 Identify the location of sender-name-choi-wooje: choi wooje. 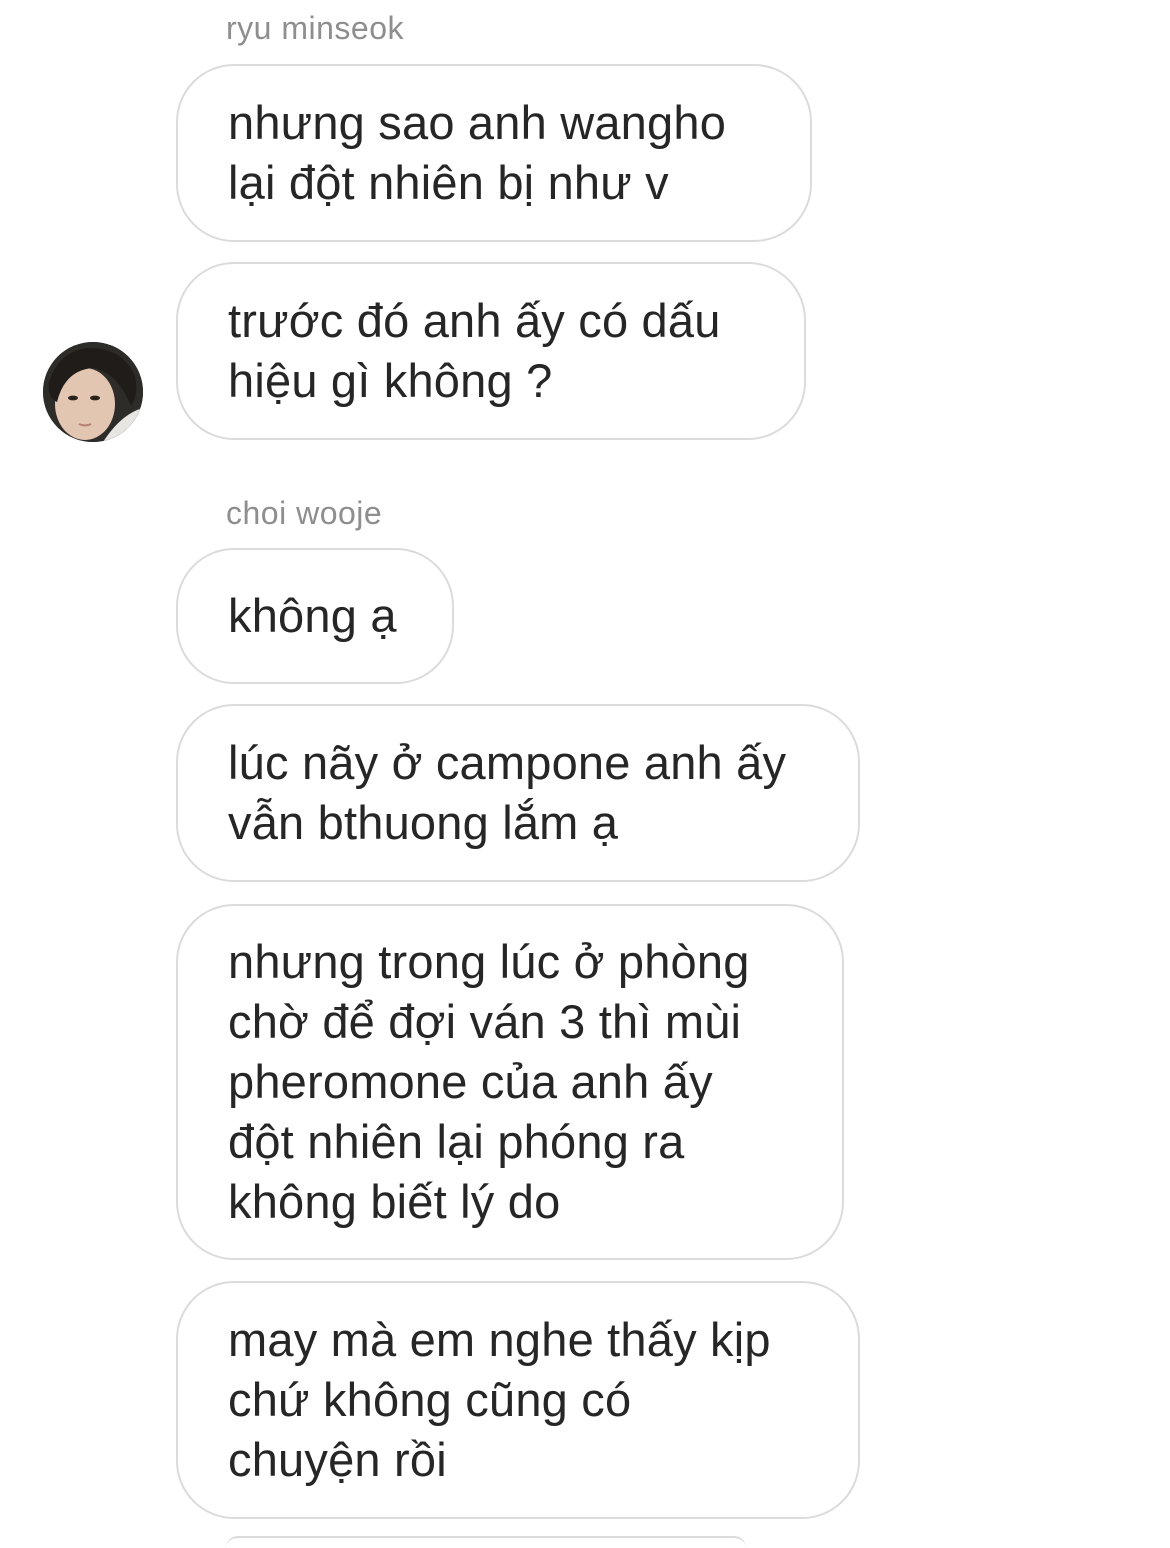
(304, 513).